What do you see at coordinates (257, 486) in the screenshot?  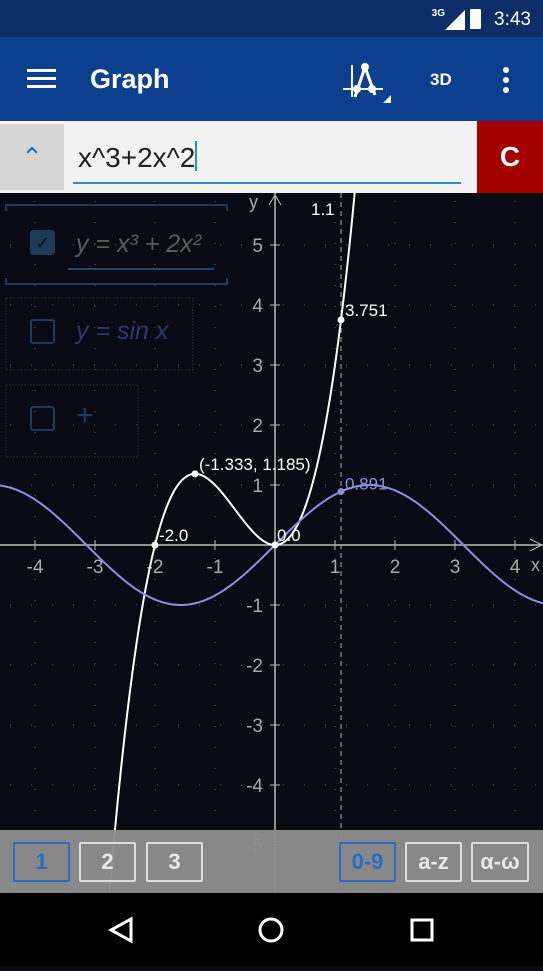 I see `y-tick-label: 1` at bounding box center [257, 486].